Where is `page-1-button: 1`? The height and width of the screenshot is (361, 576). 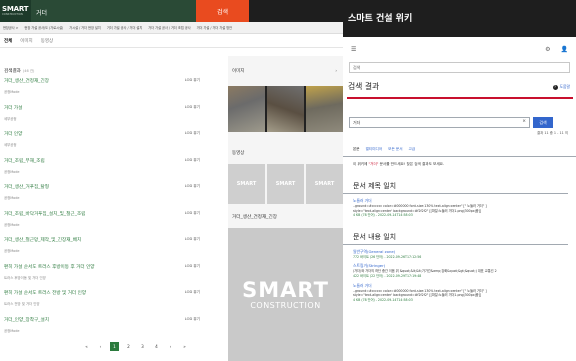 page-1-button: 1 is located at coordinates (114, 346).